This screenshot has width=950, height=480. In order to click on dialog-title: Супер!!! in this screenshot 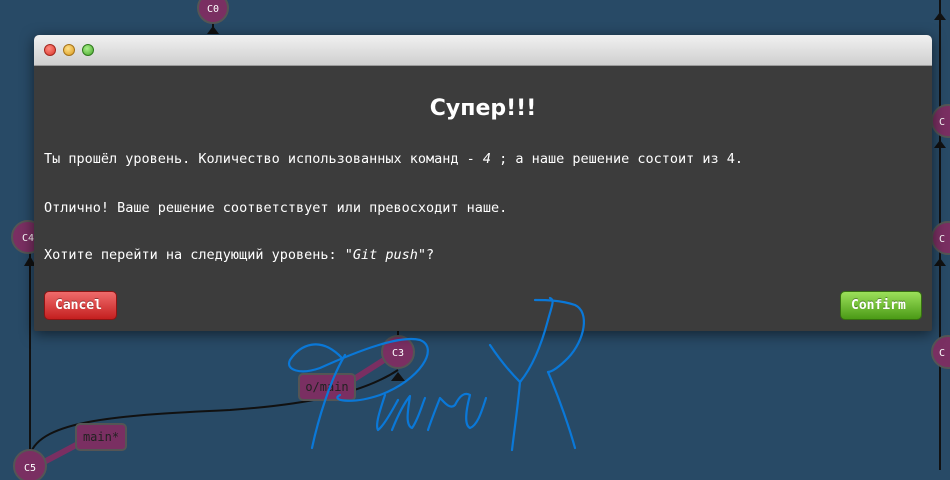, I will do `click(483, 108)`.